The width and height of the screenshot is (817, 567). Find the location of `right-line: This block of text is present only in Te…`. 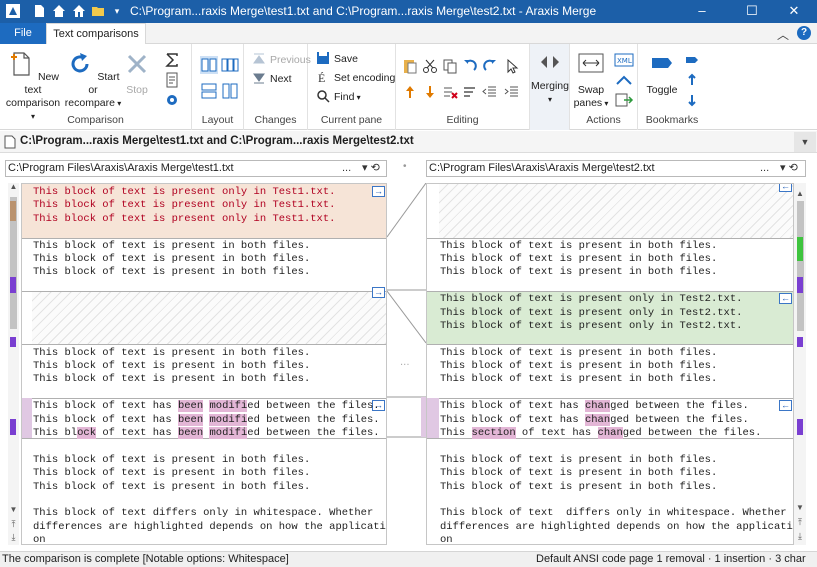

right-line: This block of text is present only in Te… is located at coordinates (591, 325).